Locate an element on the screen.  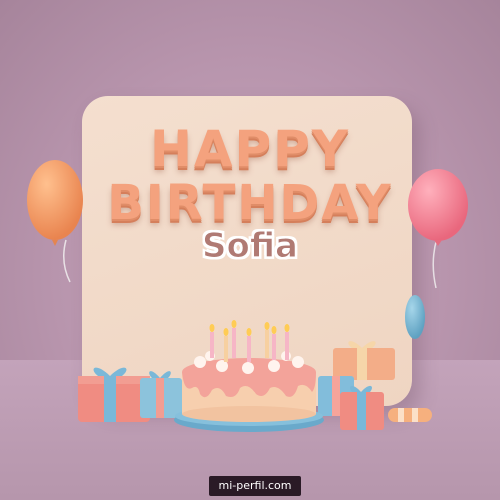
gift-right-pink is located at coordinates (362, 407).